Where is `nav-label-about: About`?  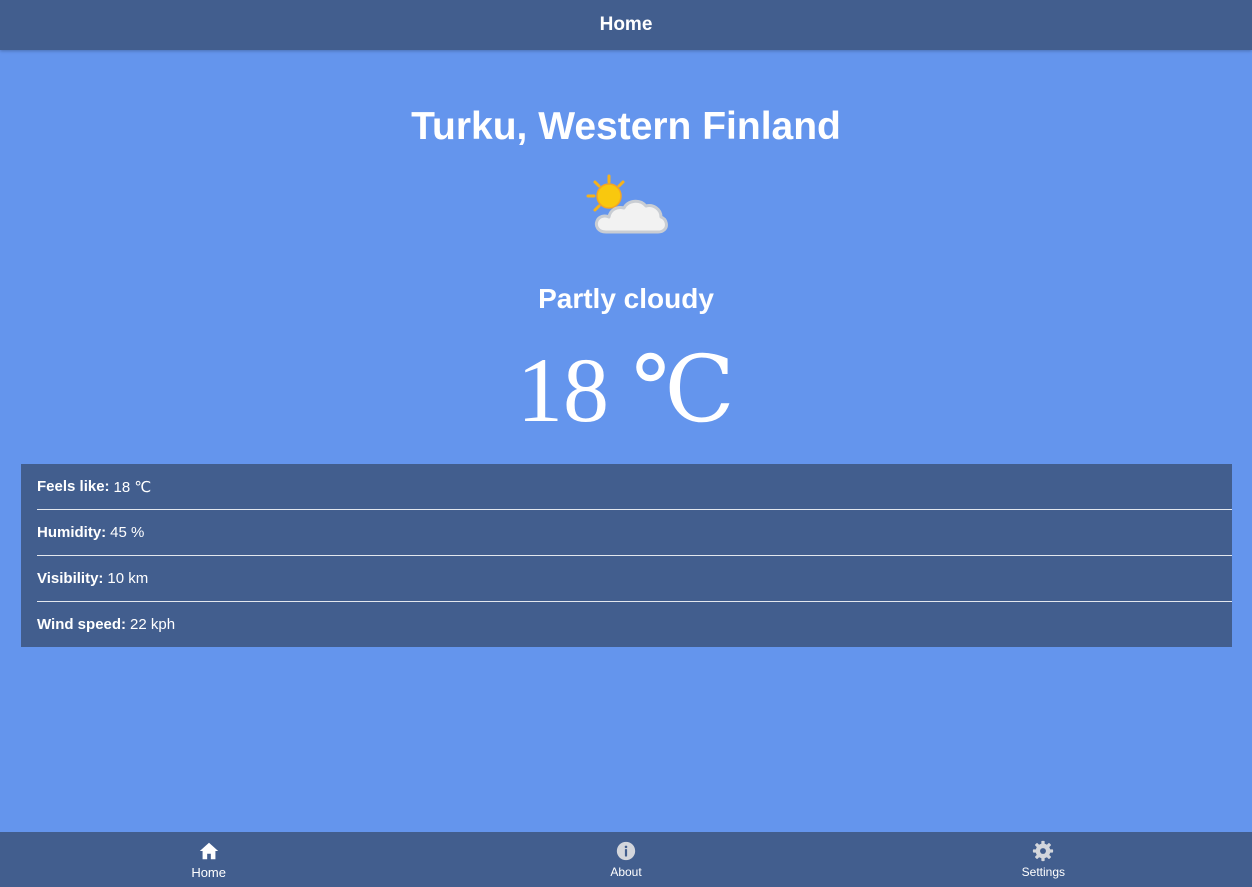
nav-label-about: About is located at coordinates (626, 872).